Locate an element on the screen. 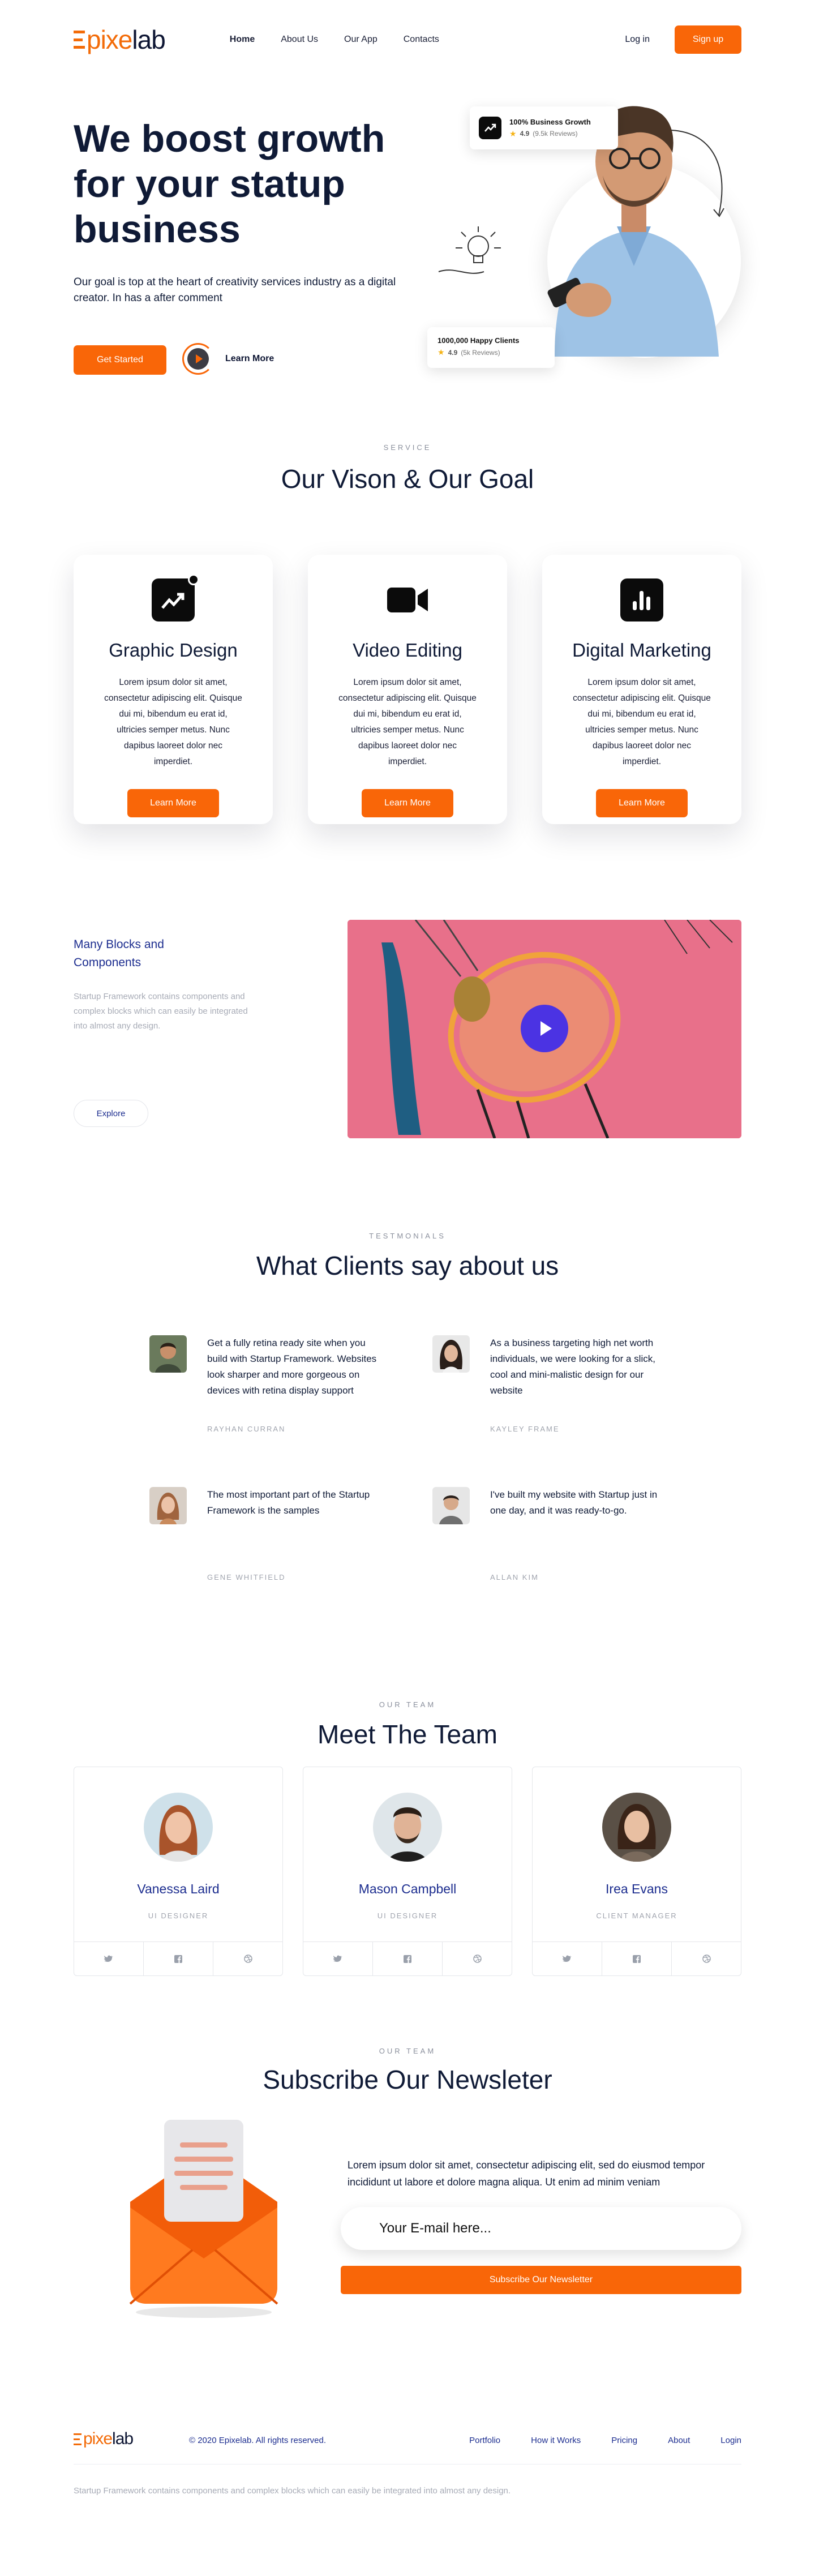 Image resolution: width=815 pixels, height=2576 pixels. team-member-card: Vanessa Laird UI DESIGNER is located at coordinates (178, 1871).